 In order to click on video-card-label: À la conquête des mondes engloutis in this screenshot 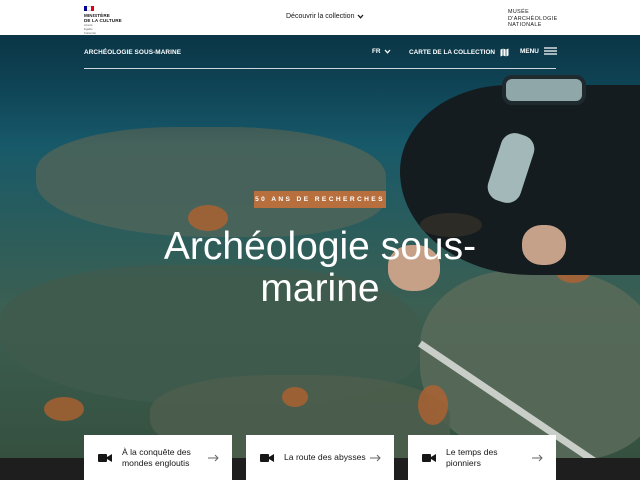, I will do `click(156, 457)`.